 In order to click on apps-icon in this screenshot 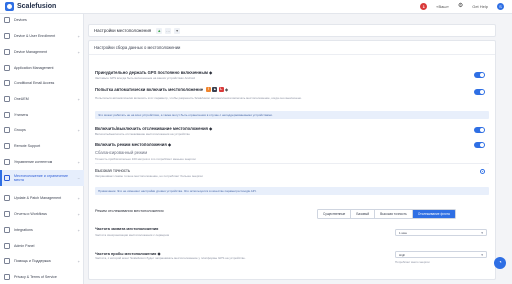, I will do `click(7, 68)`.